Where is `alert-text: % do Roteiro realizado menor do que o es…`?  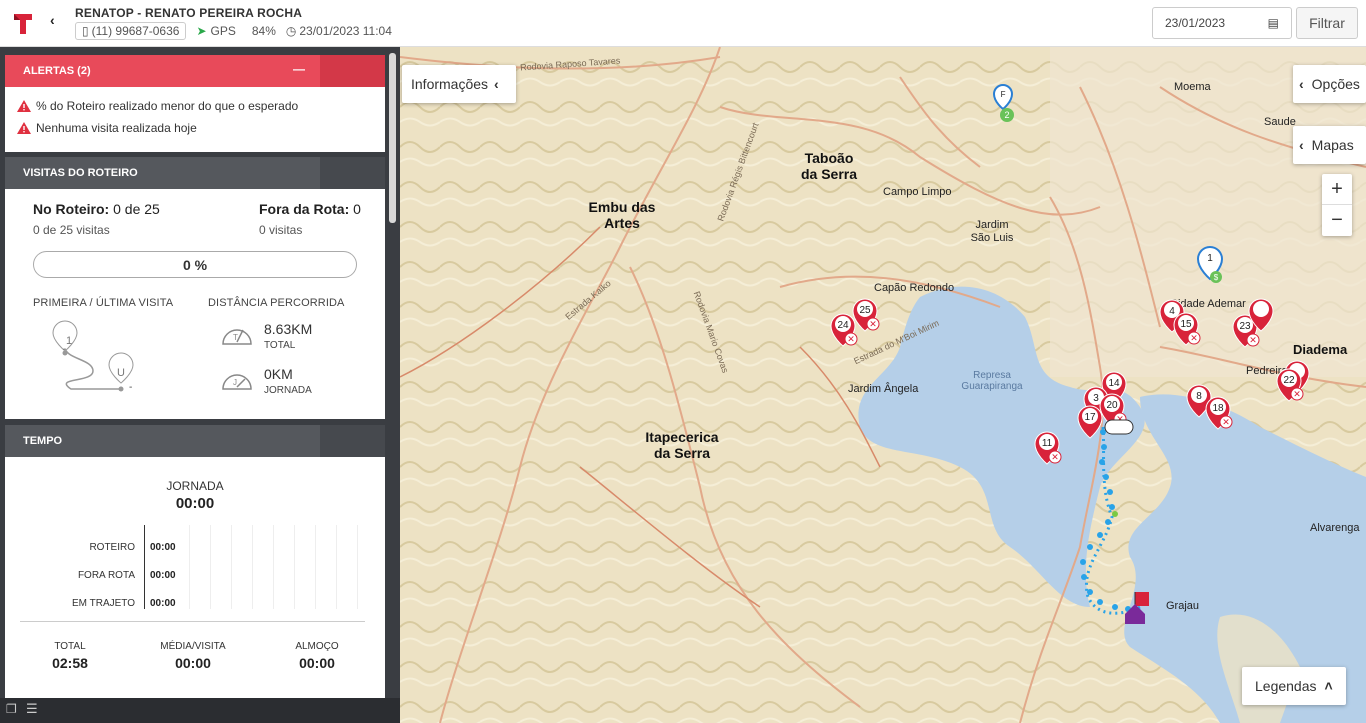
alert-text: % do Roteiro realizado menor do que o es… is located at coordinates (167, 106).